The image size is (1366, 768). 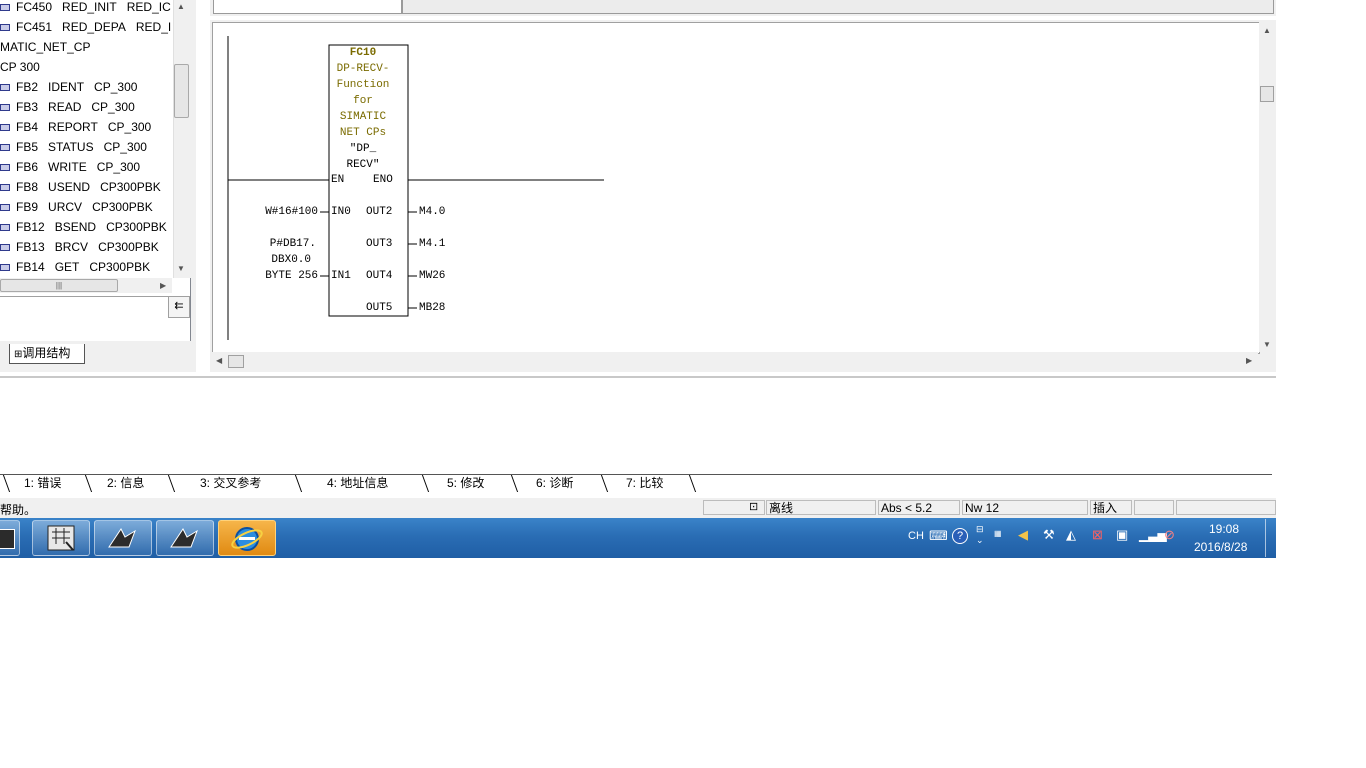 What do you see at coordinates (42, 483) in the screenshot?
I see `tab-errors: 1: 错误` at bounding box center [42, 483].